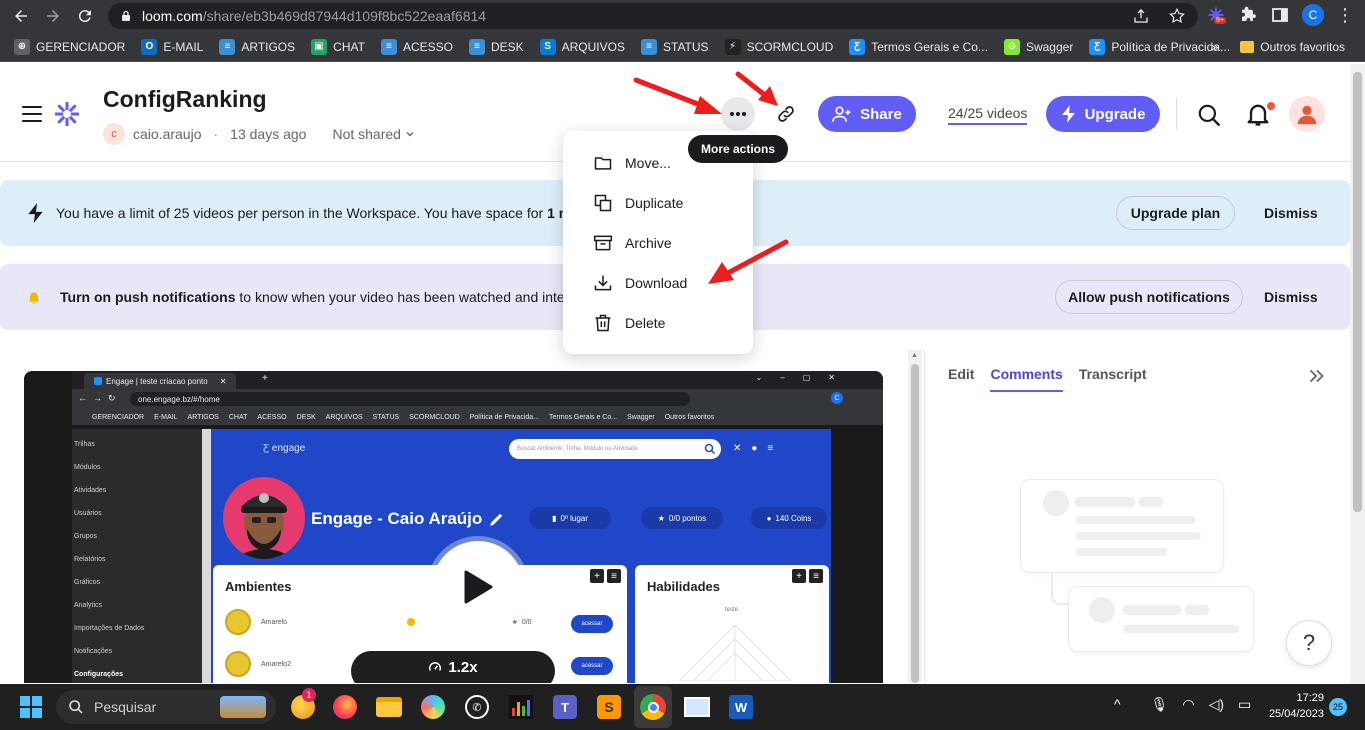  Describe the element at coordinates (1215, 47) in the screenshot. I see `bookmarks-more-button: »` at that location.